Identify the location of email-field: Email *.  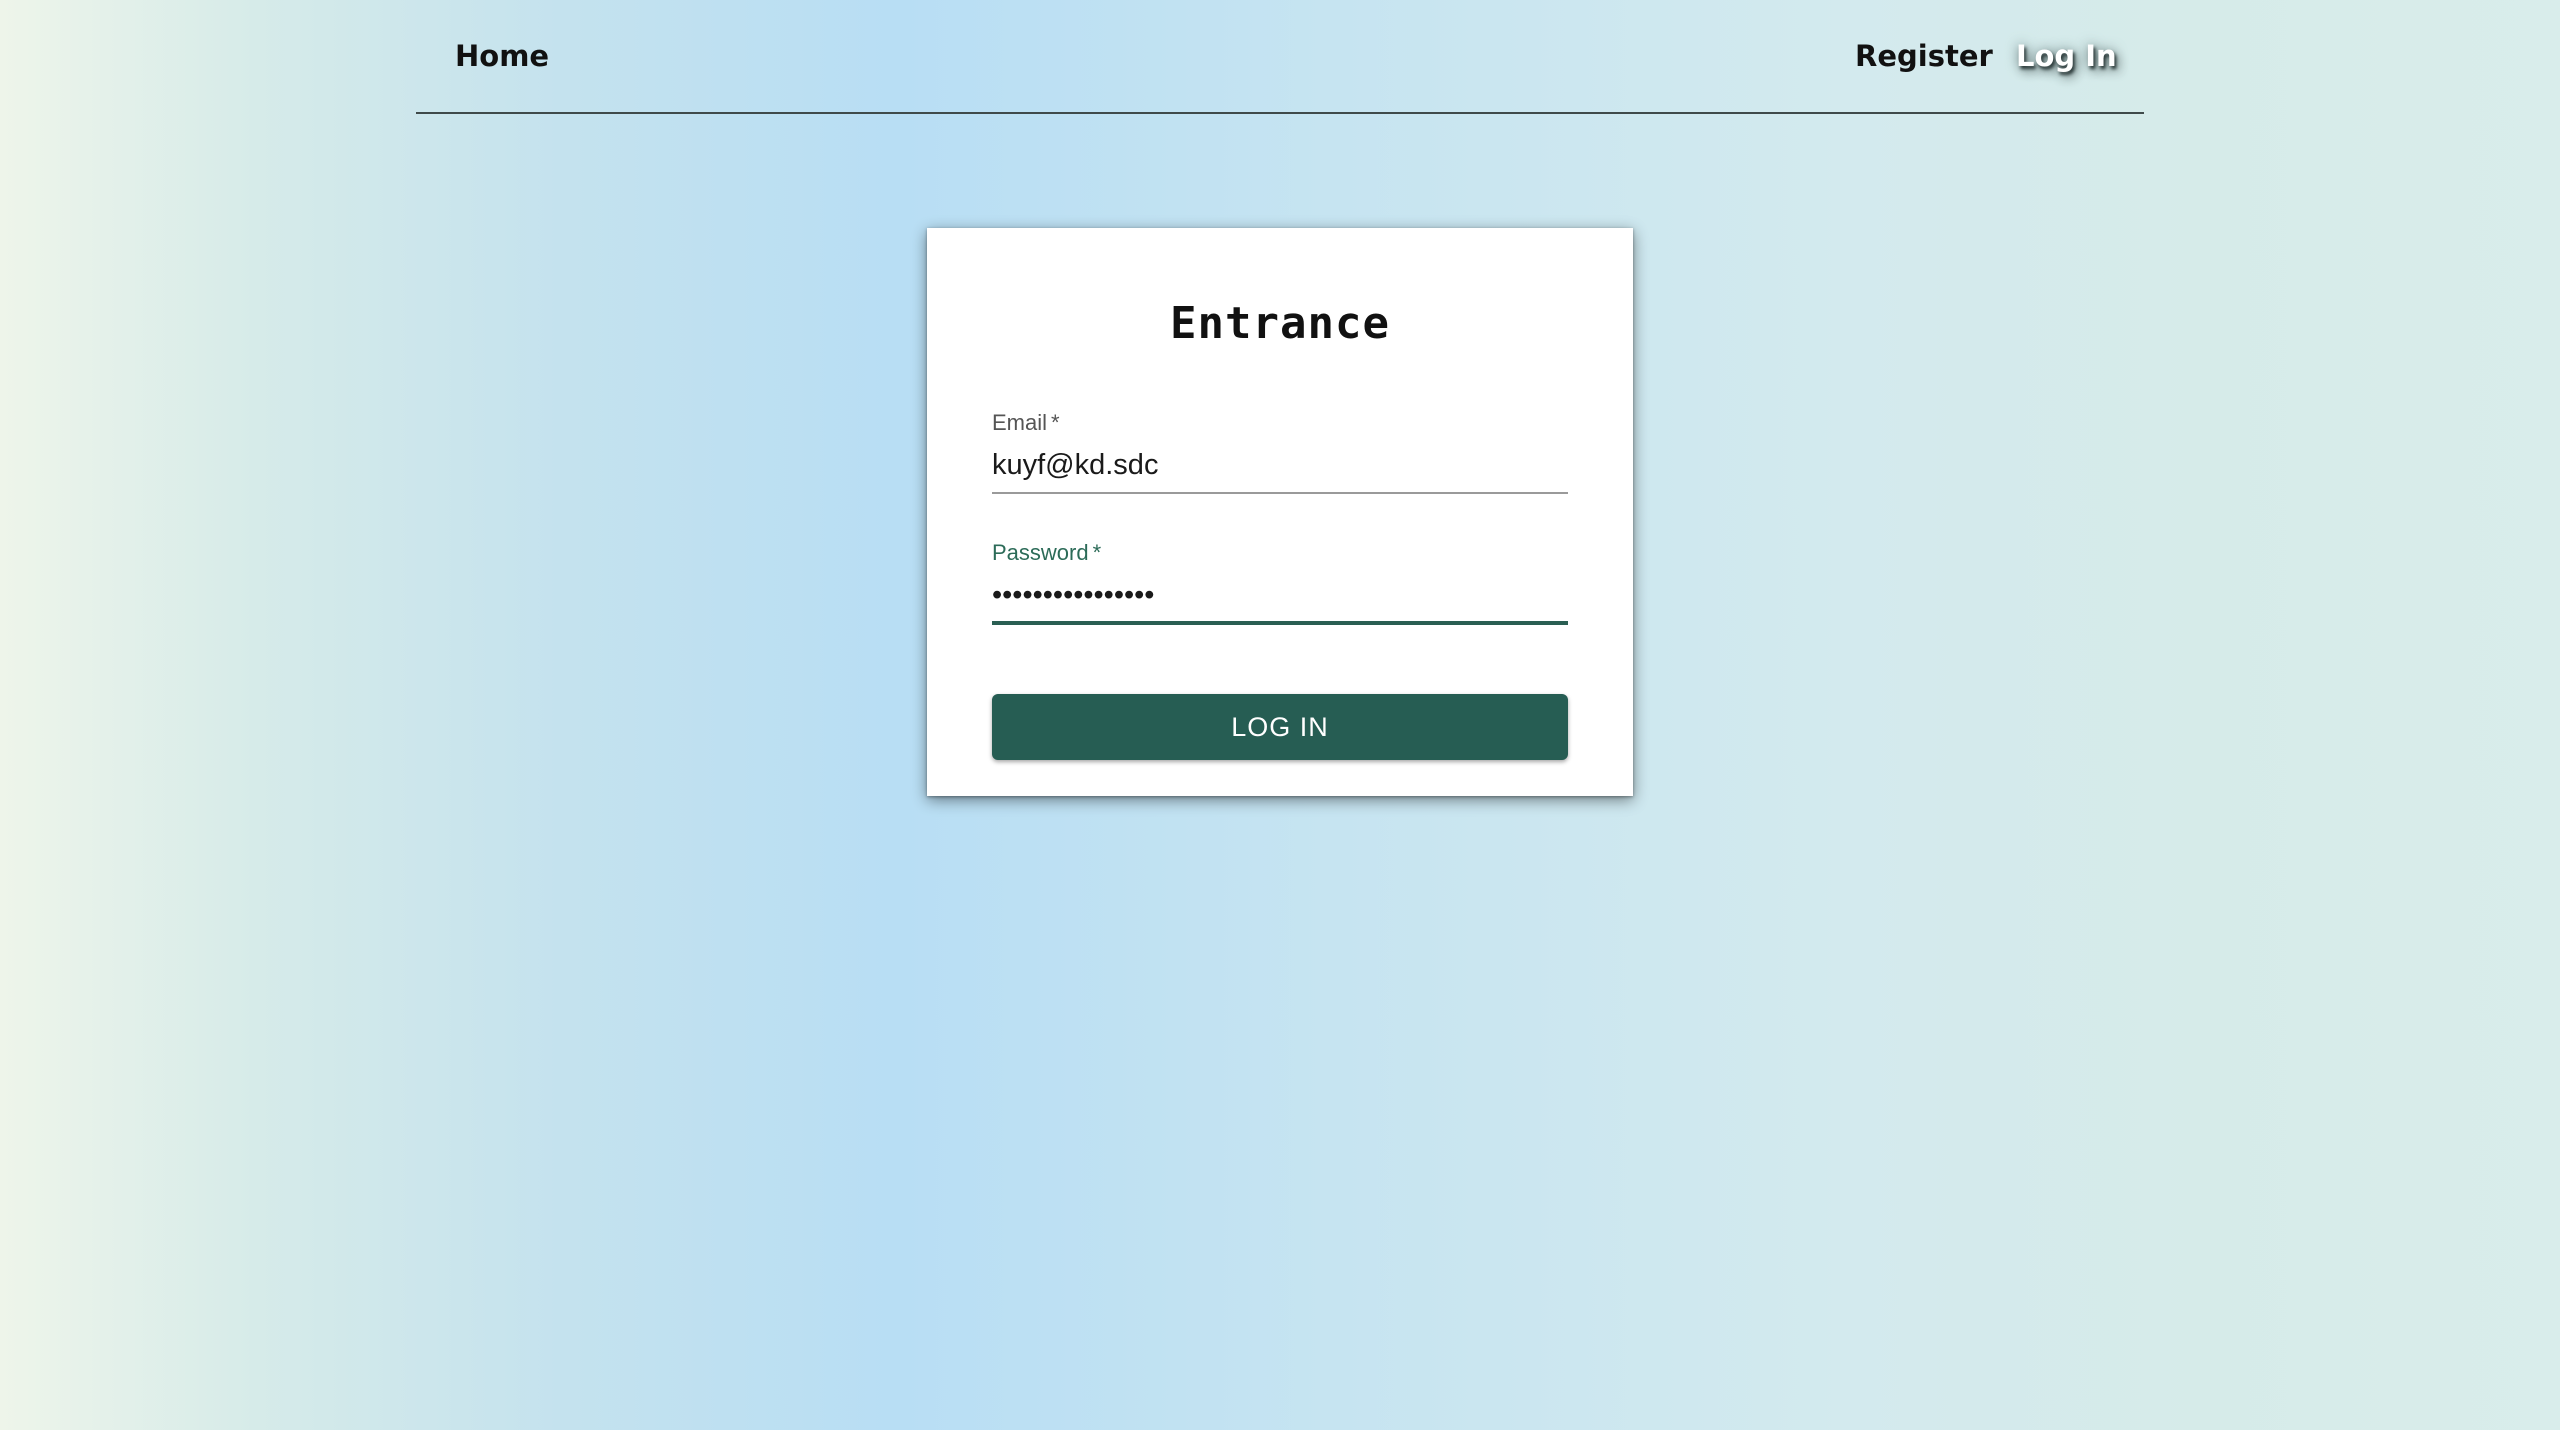
(1280, 466).